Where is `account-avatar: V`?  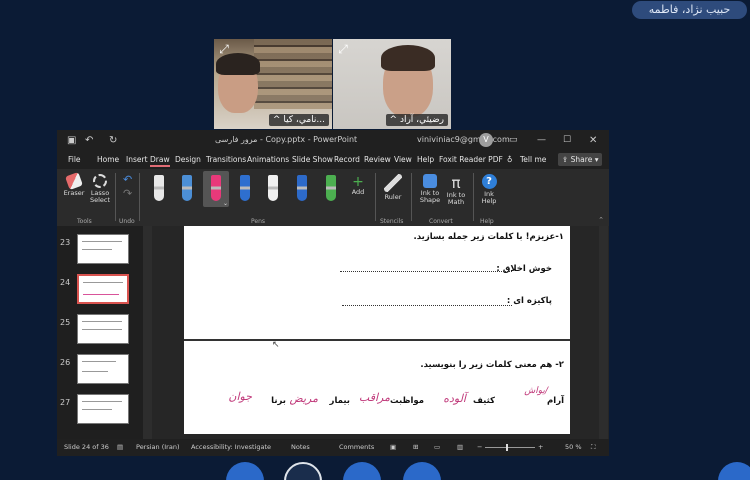 account-avatar: V is located at coordinates (486, 140).